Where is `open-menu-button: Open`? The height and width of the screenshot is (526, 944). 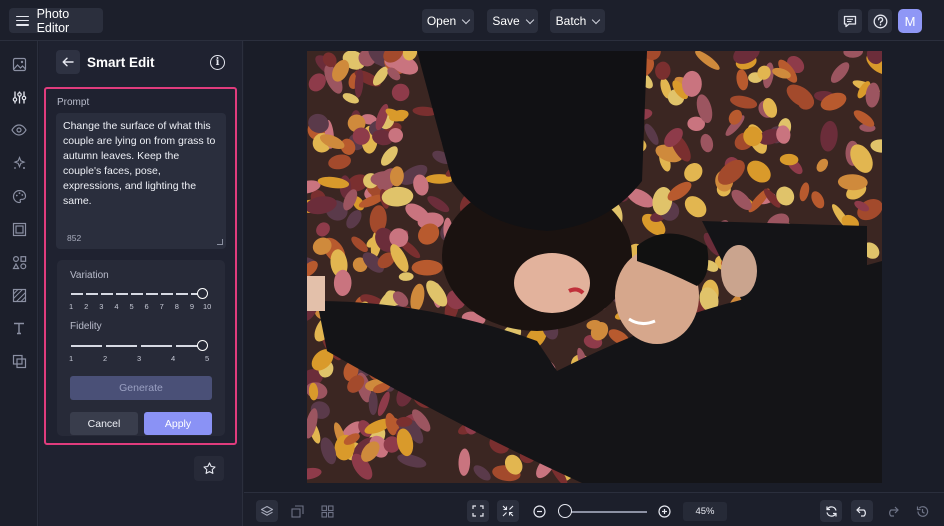 open-menu-button: Open is located at coordinates (448, 21).